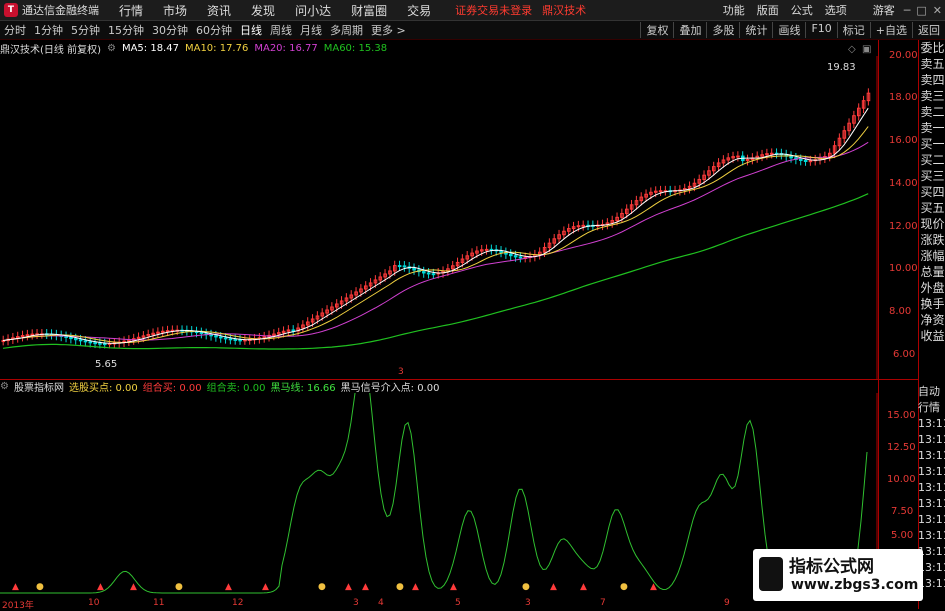  What do you see at coordinates (401, 372) in the screenshot?
I see `event-marker: 3` at bounding box center [401, 372].